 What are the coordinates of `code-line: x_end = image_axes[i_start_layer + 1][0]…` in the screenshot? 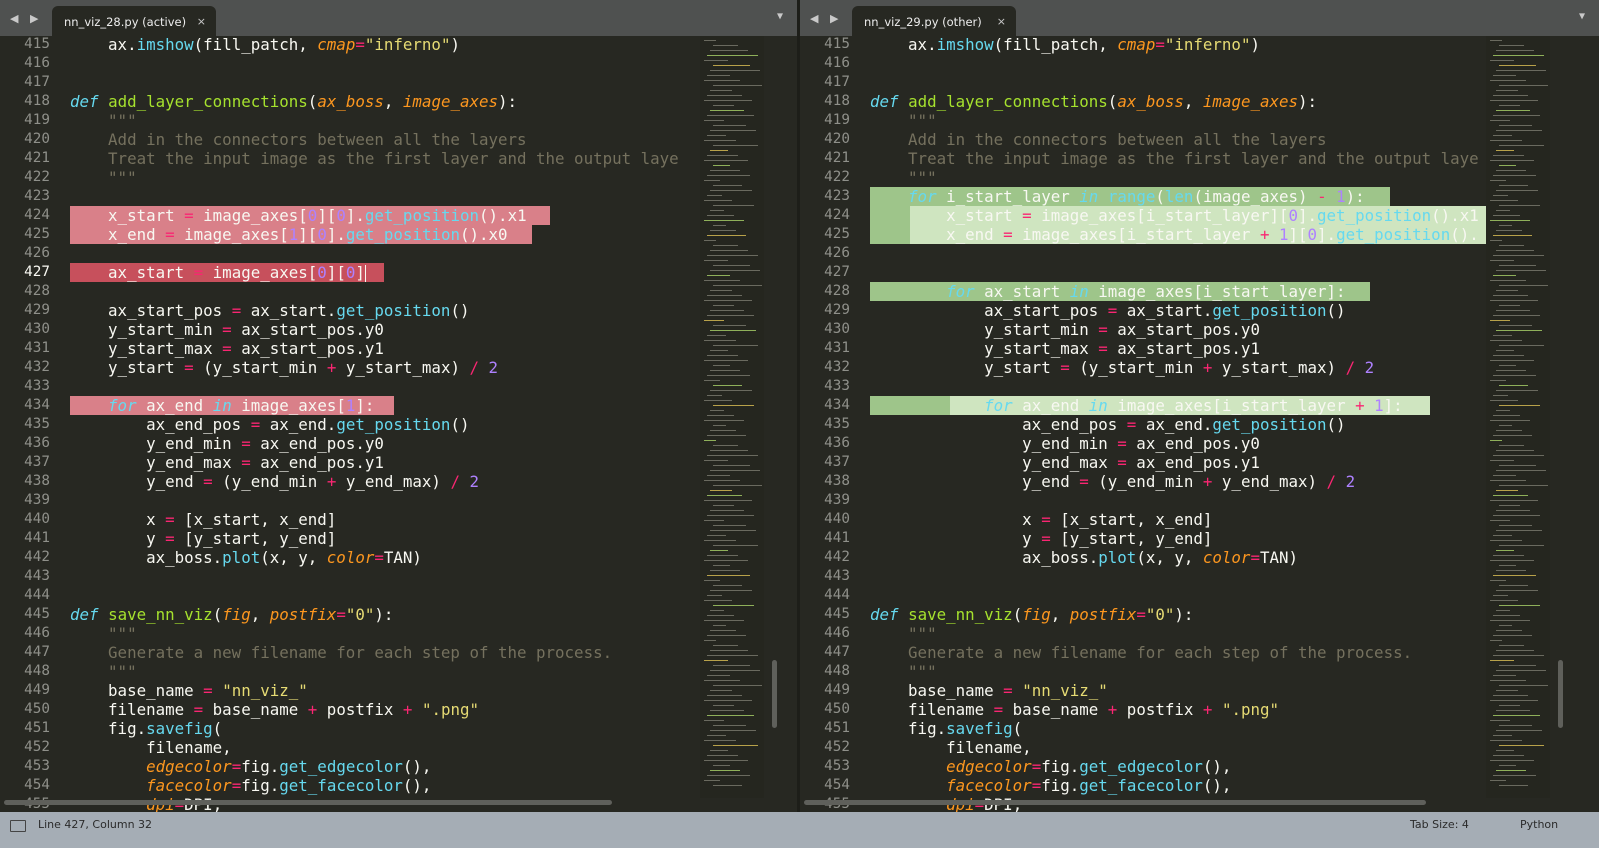 It's located at (1174, 234).